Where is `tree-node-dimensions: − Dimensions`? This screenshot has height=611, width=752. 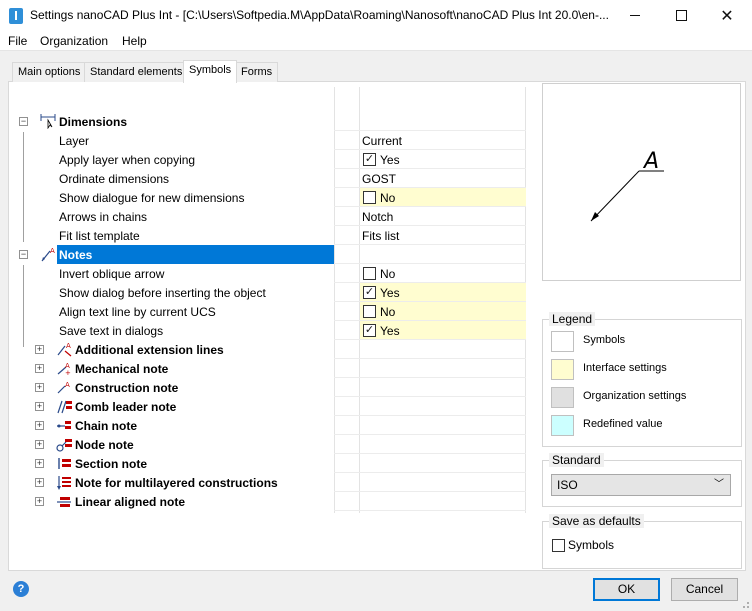
tree-node-dimensions: − Dimensions is located at coordinates (270, 121).